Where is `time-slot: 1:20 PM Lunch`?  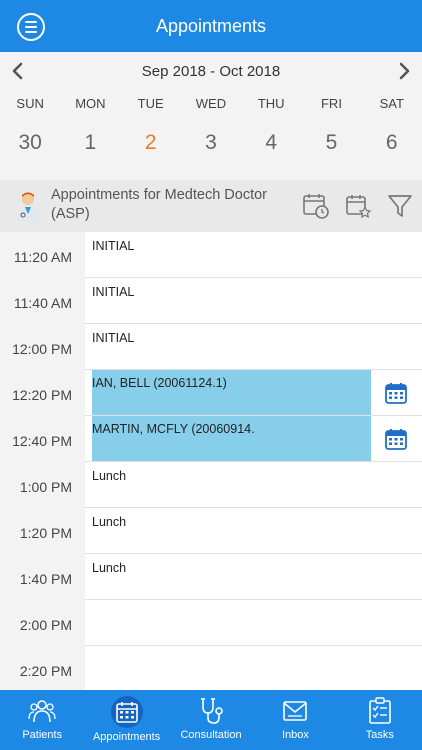 time-slot: 1:20 PM Lunch is located at coordinates (211, 531).